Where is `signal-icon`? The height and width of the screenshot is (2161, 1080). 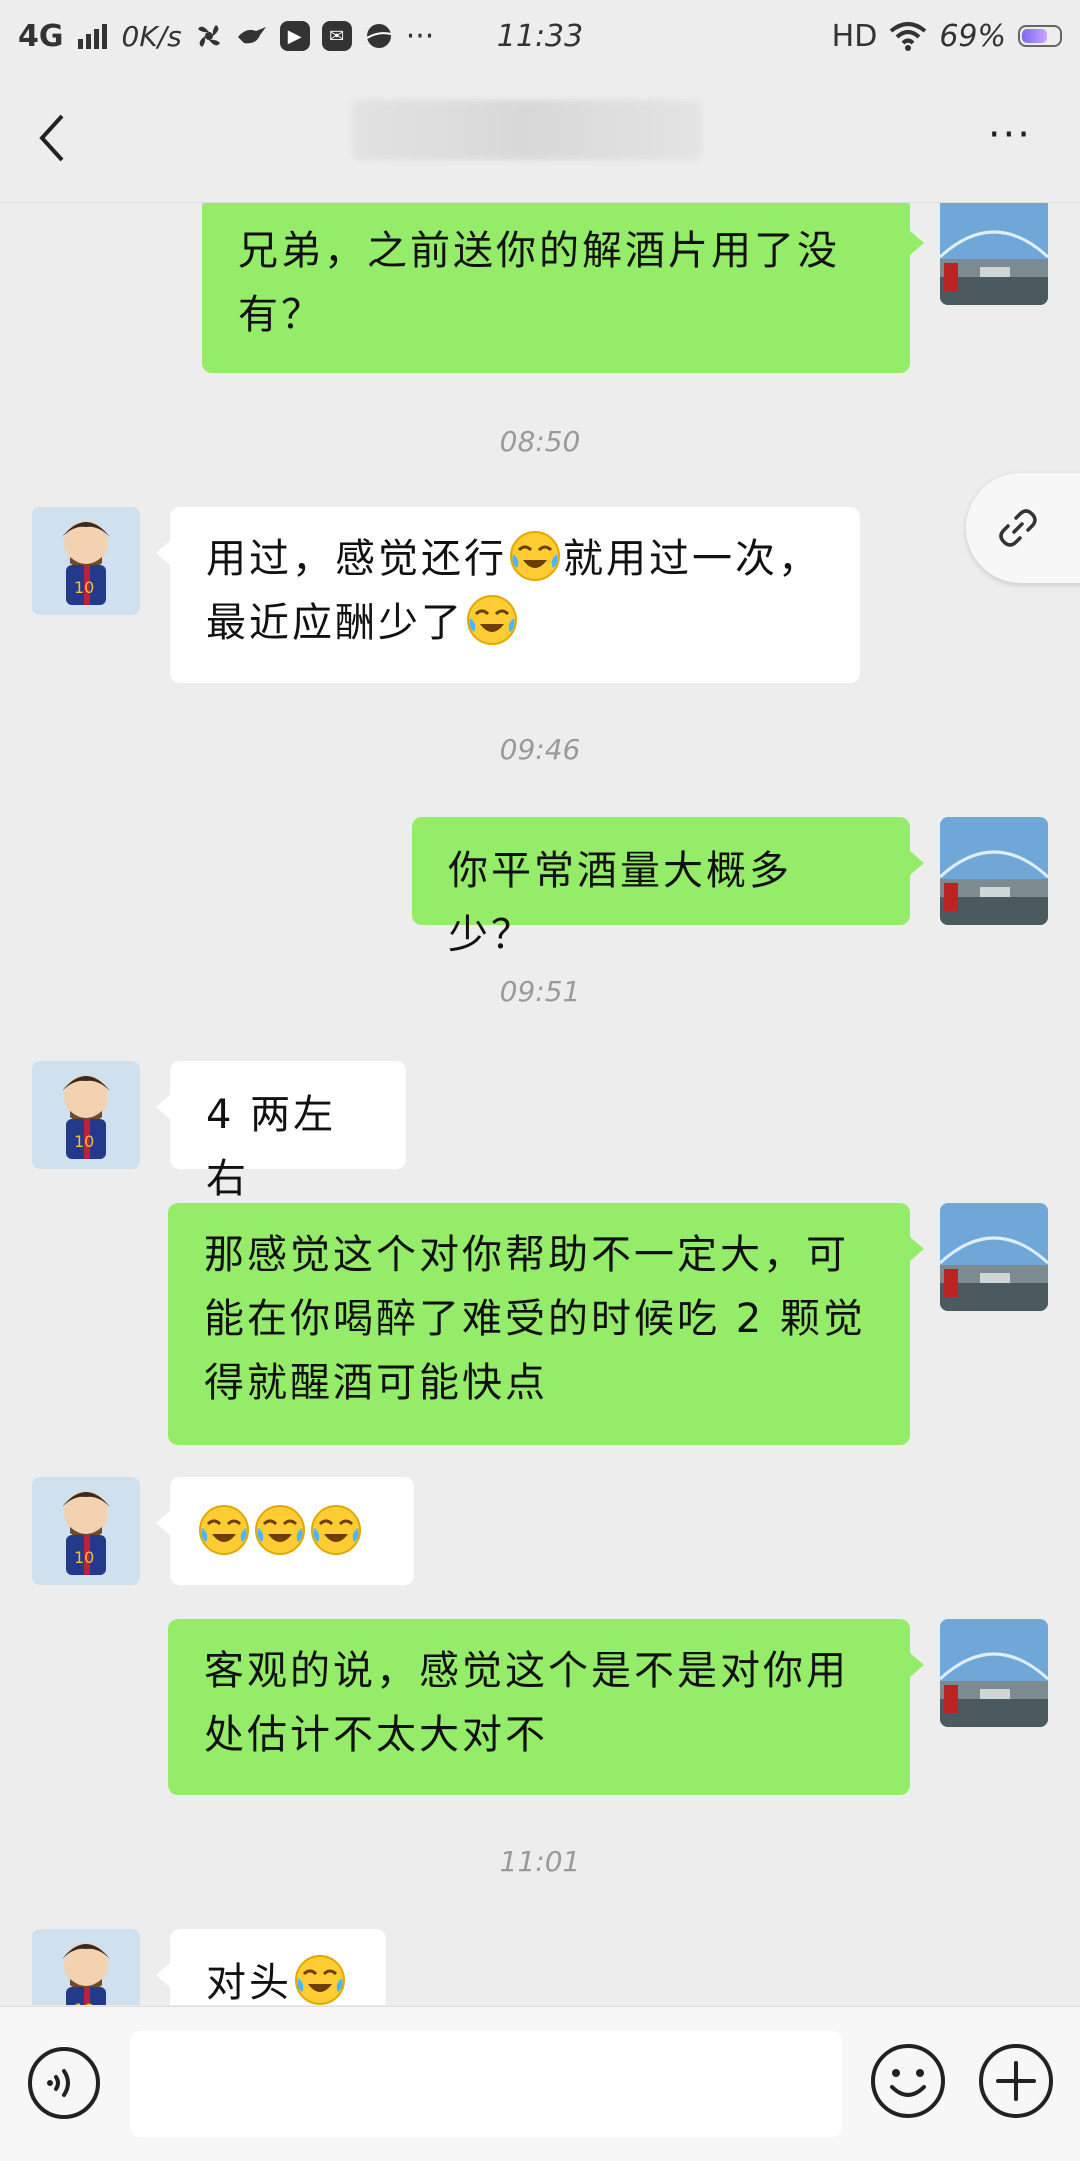 signal-icon is located at coordinates (92, 36).